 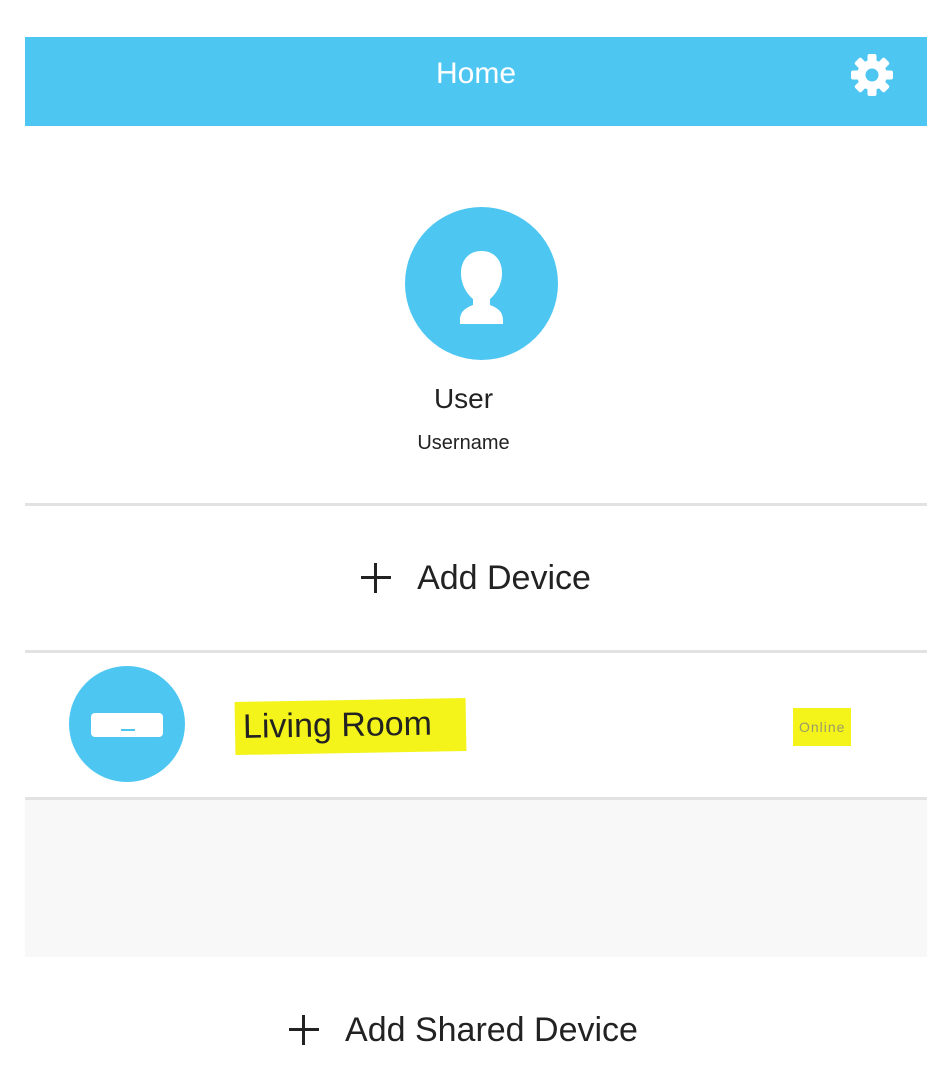 What do you see at coordinates (504, 577) in the screenshot?
I see `add-device-label: Add Device` at bounding box center [504, 577].